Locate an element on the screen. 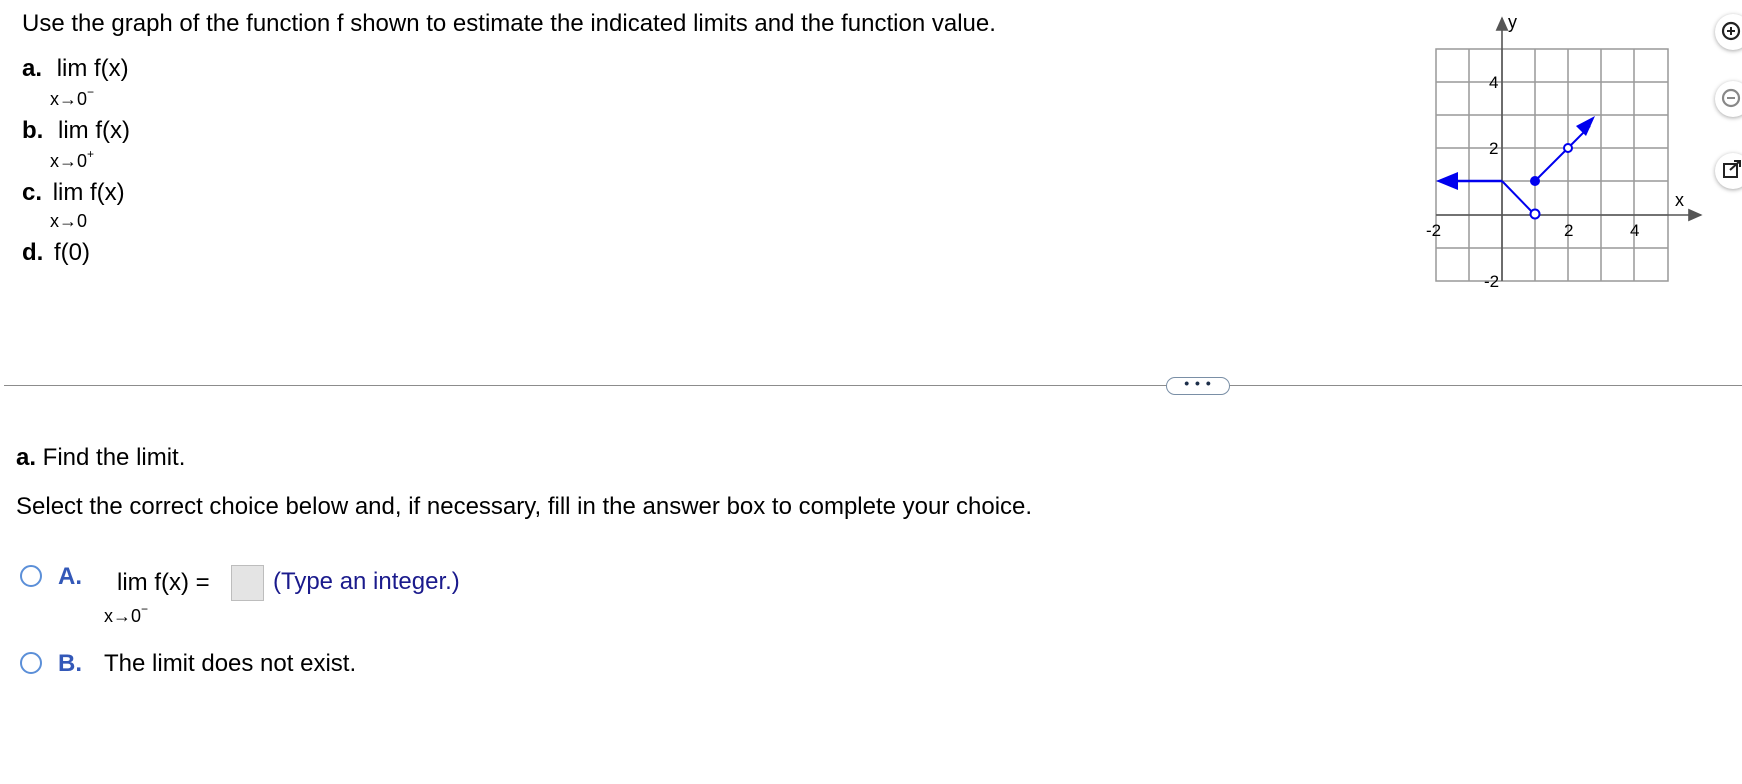 The image size is (1742, 784). choice-a-letter: A. is located at coordinates (70, 577).